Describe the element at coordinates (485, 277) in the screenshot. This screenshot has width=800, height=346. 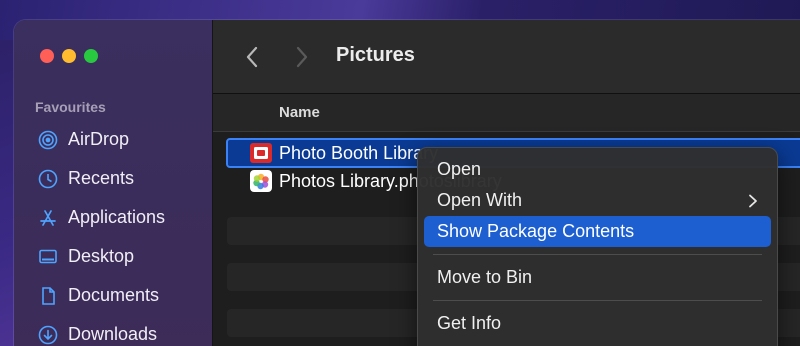
I see `menu-item-label: Move to Bin` at that location.